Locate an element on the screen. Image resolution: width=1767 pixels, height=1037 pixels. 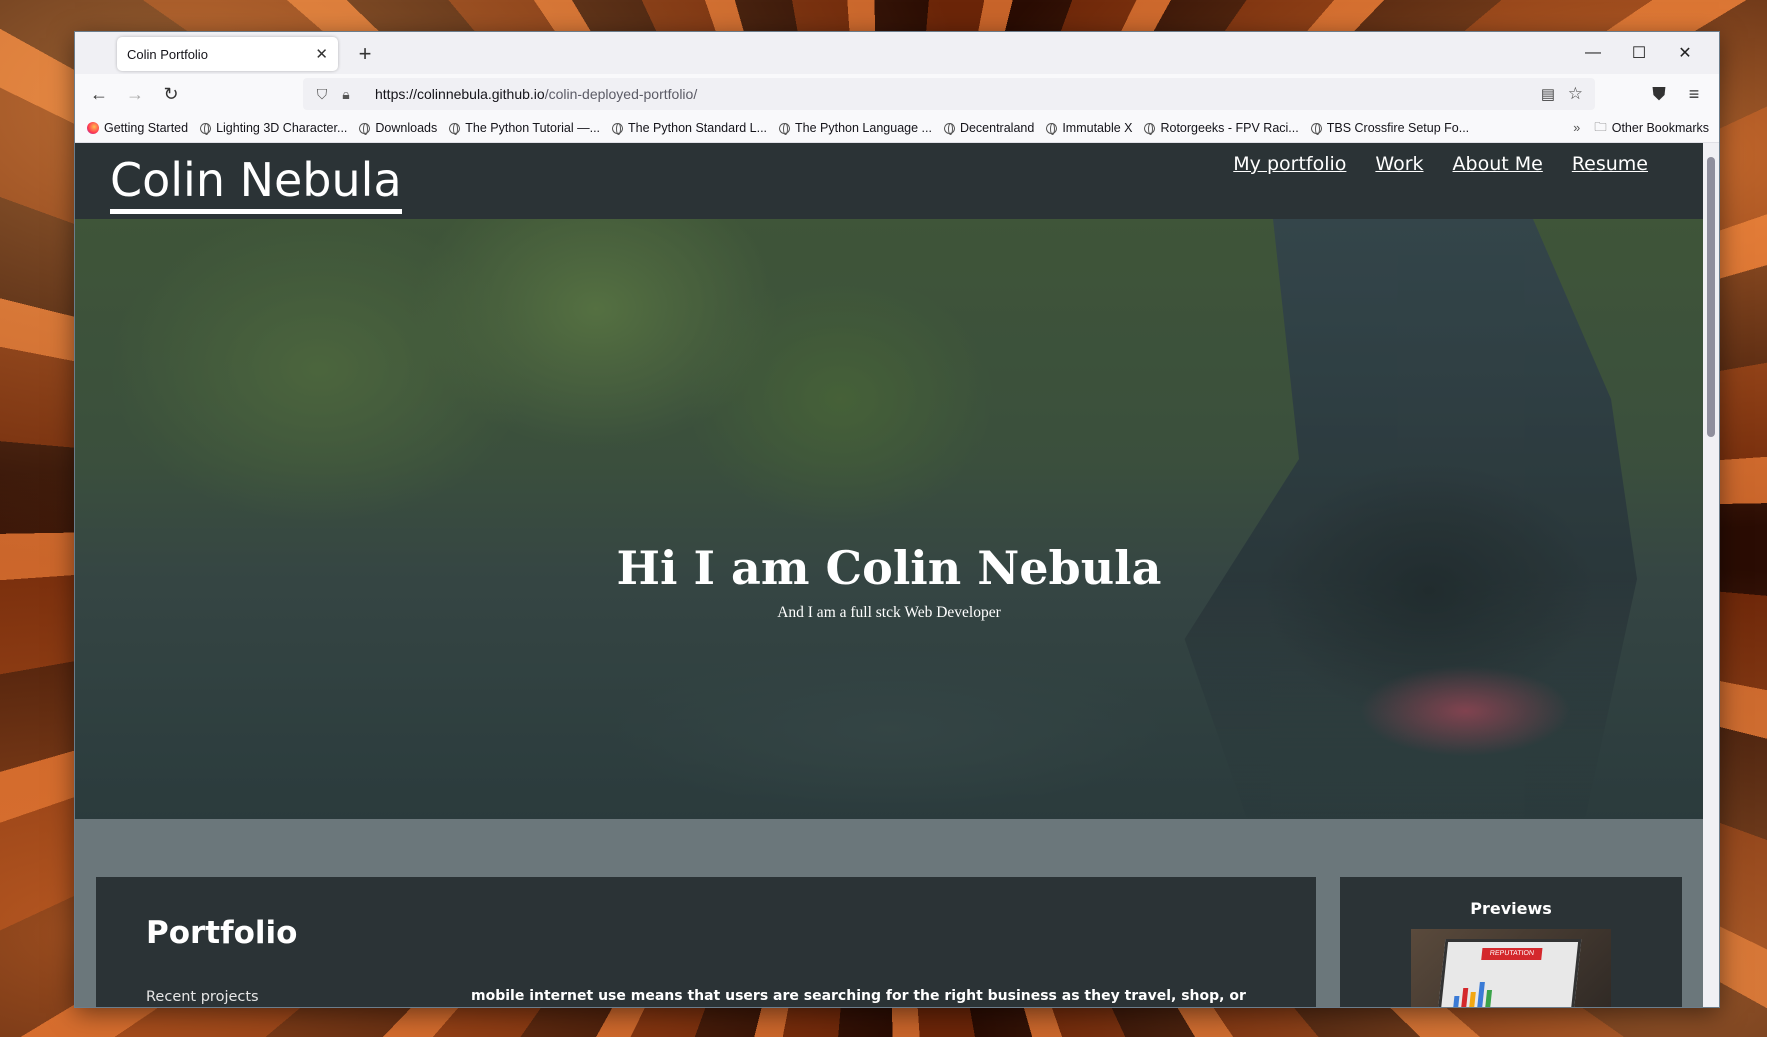
url-path: /colin-deployed-portfolio/ is located at coordinates (621, 94).